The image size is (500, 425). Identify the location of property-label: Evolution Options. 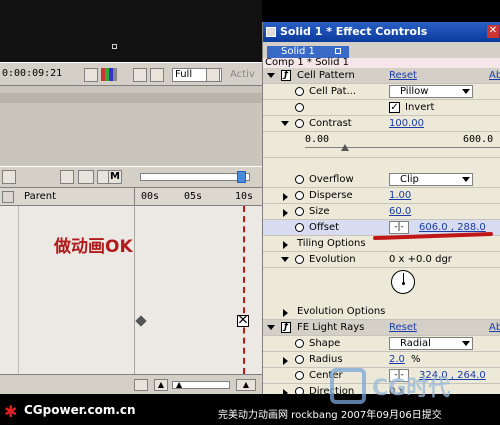
(341, 311).